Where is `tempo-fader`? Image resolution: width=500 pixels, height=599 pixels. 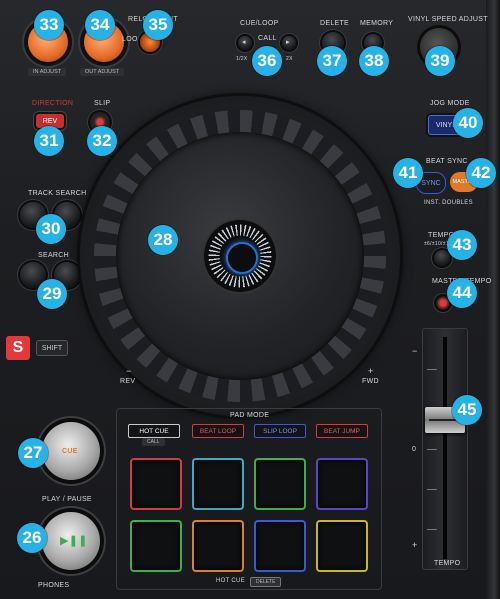 tempo-fader is located at coordinates (445, 449).